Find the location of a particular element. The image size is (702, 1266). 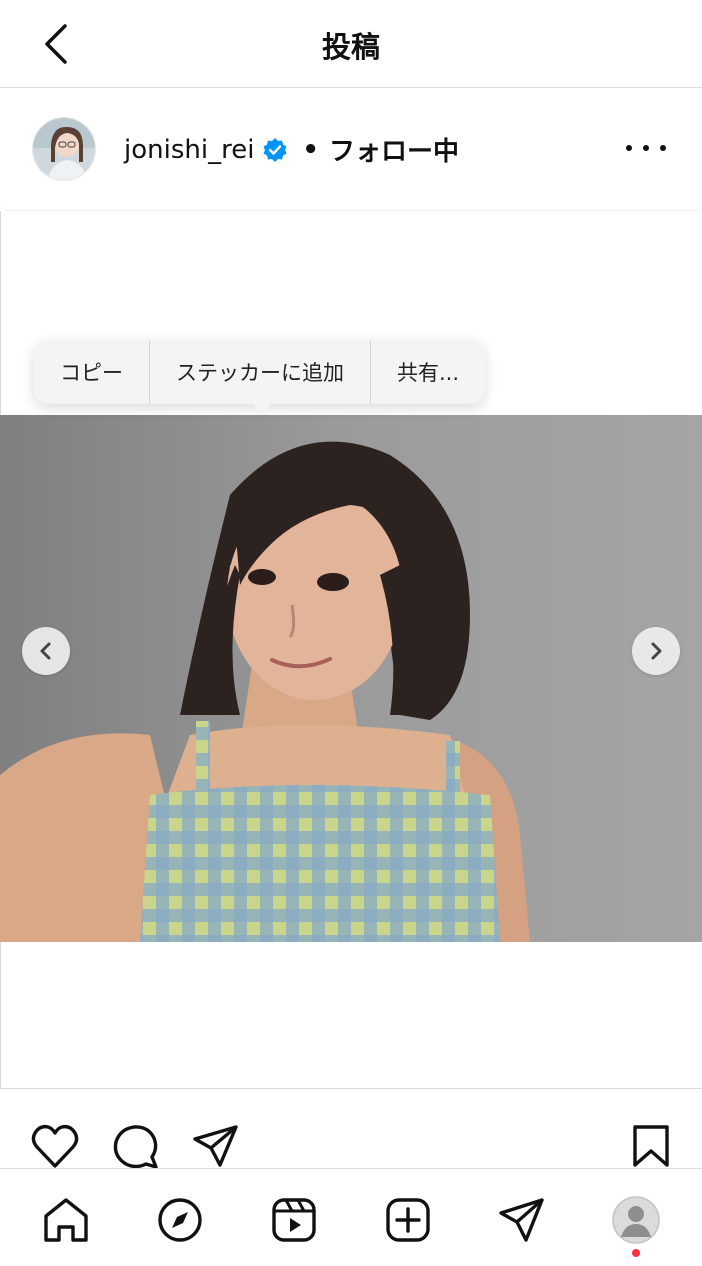

like-button is located at coordinates (55, 1149).